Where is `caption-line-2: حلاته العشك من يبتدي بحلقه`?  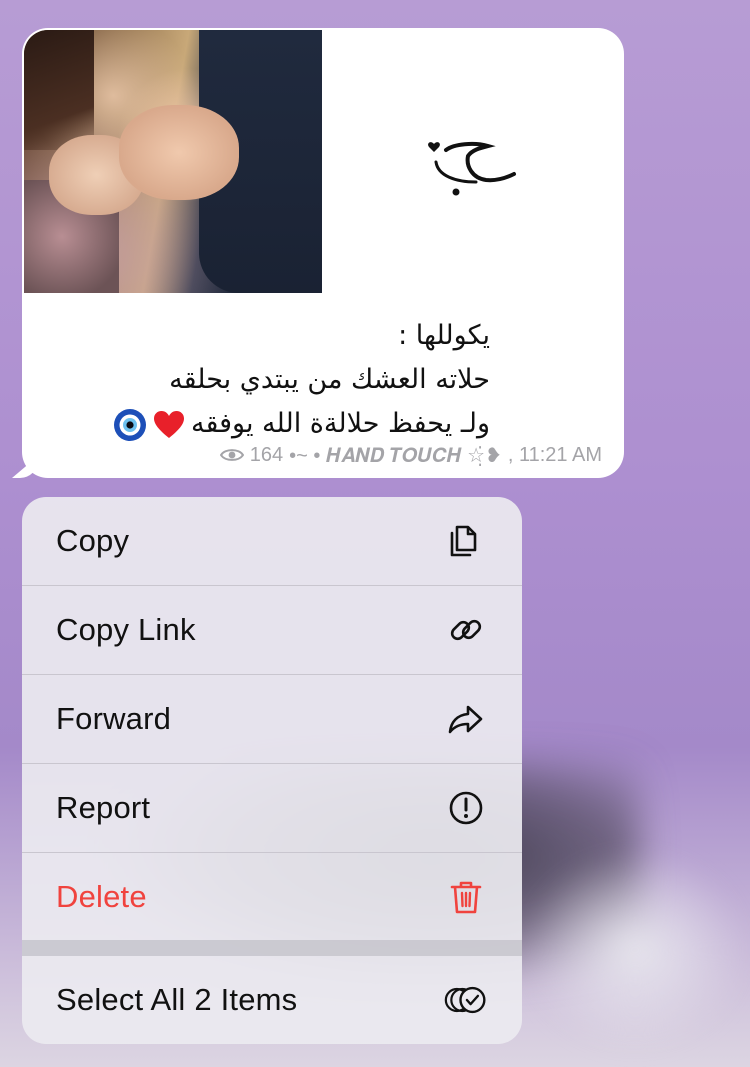 caption-line-2: حلاته العشك من يبتدي بحلقه is located at coordinates (329, 379).